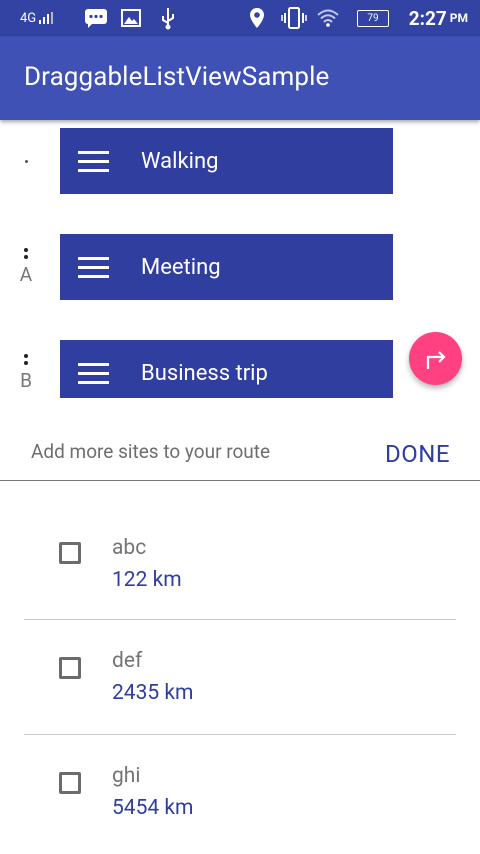  Describe the element at coordinates (240, 678) in the screenshot. I see `site-item-def: def 2435 km` at that location.